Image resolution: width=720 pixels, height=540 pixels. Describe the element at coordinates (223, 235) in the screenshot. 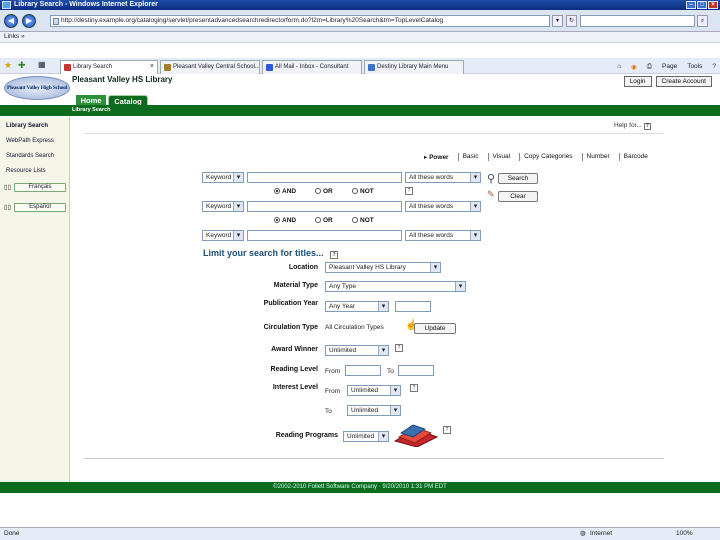

I see `field-select-3: Keyword` at that location.